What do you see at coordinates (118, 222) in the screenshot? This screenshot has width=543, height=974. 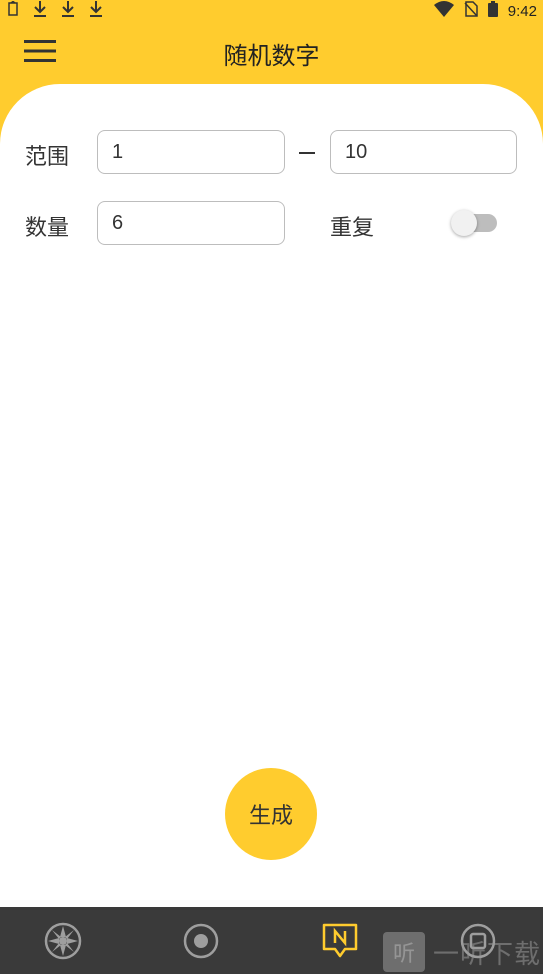 I see `count-value: 6` at bounding box center [118, 222].